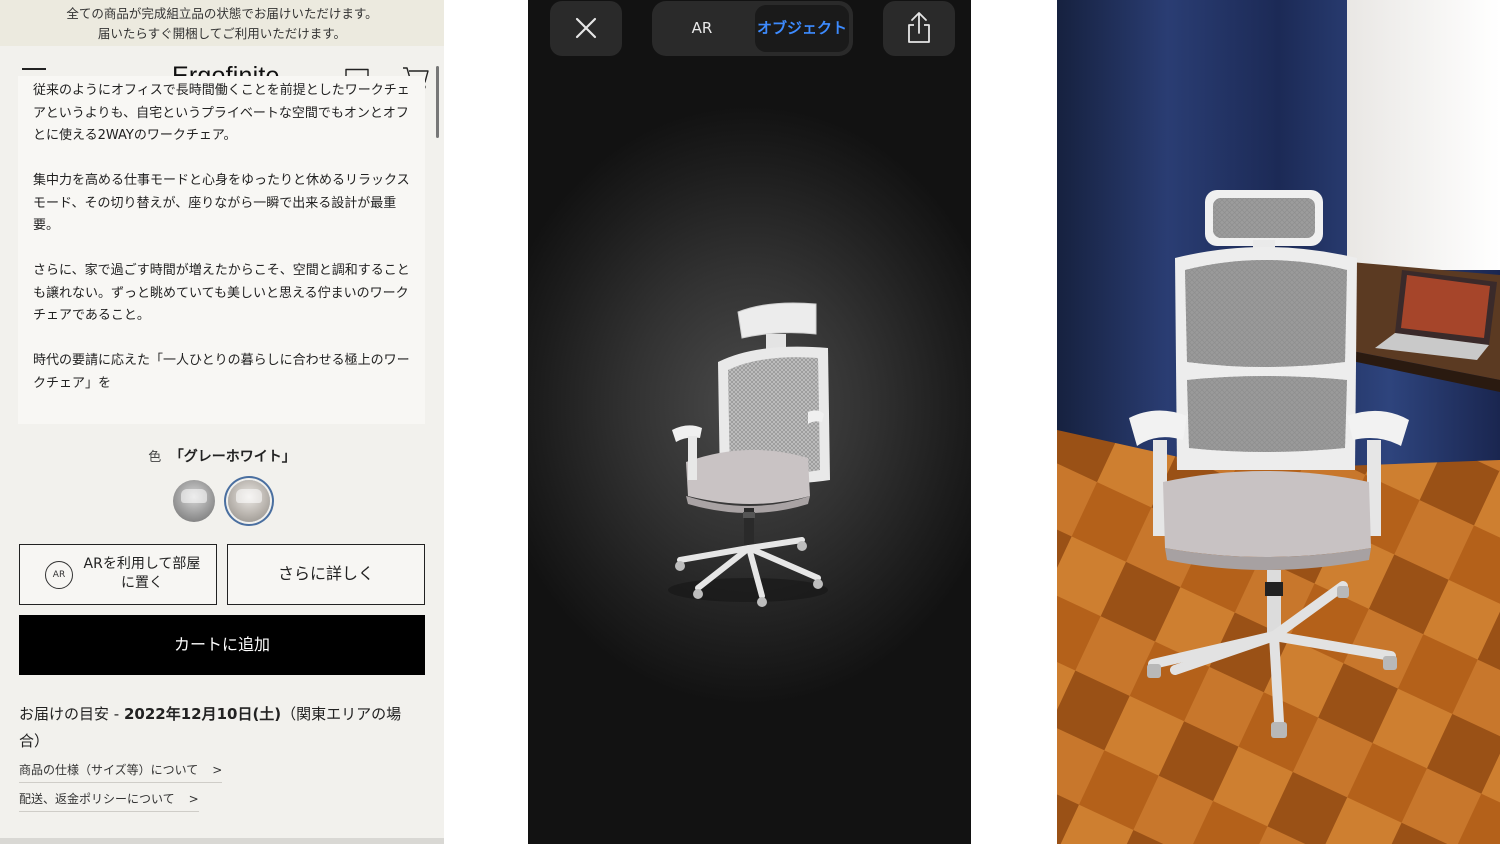 Image resolution: width=1500 pixels, height=844 pixels. What do you see at coordinates (155, 457) in the screenshot?
I see `color-label: 色` at bounding box center [155, 457].